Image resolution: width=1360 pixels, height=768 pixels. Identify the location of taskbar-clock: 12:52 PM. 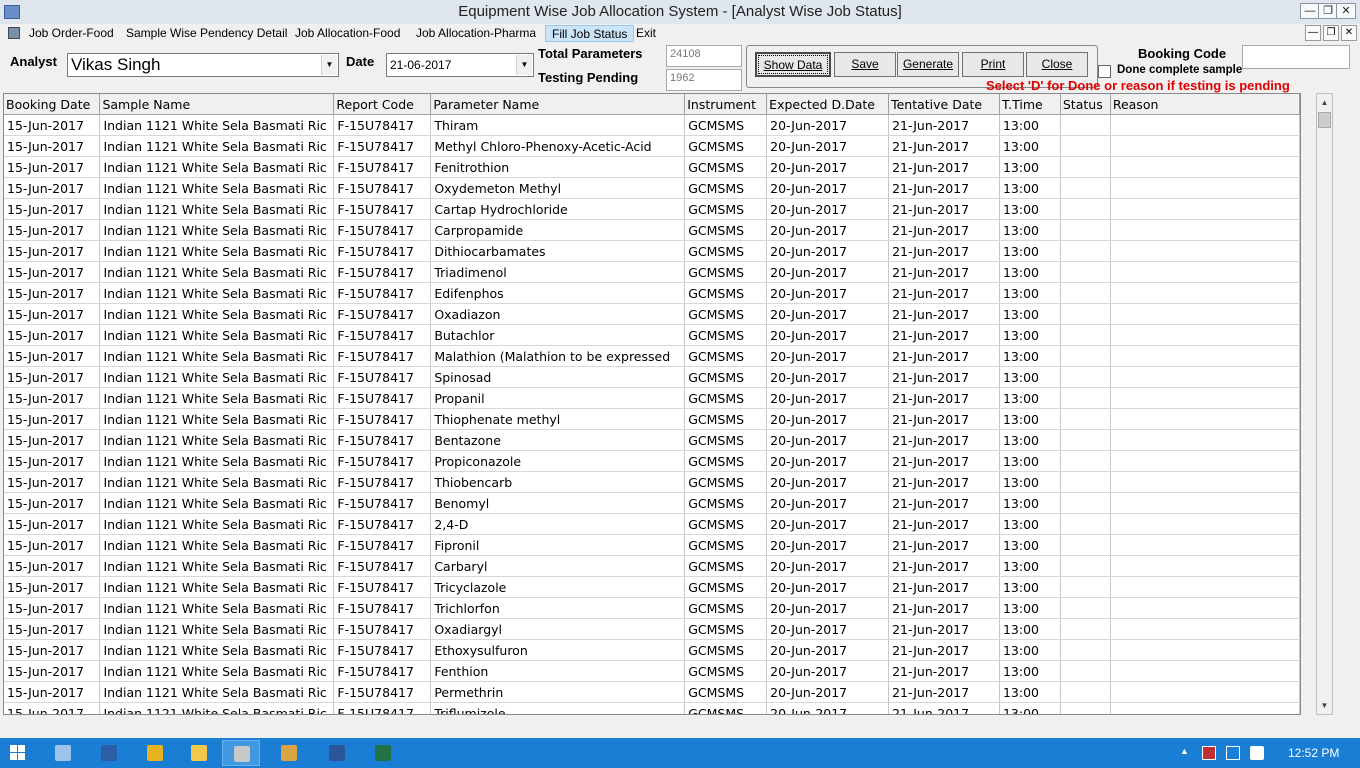
(1313, 753).